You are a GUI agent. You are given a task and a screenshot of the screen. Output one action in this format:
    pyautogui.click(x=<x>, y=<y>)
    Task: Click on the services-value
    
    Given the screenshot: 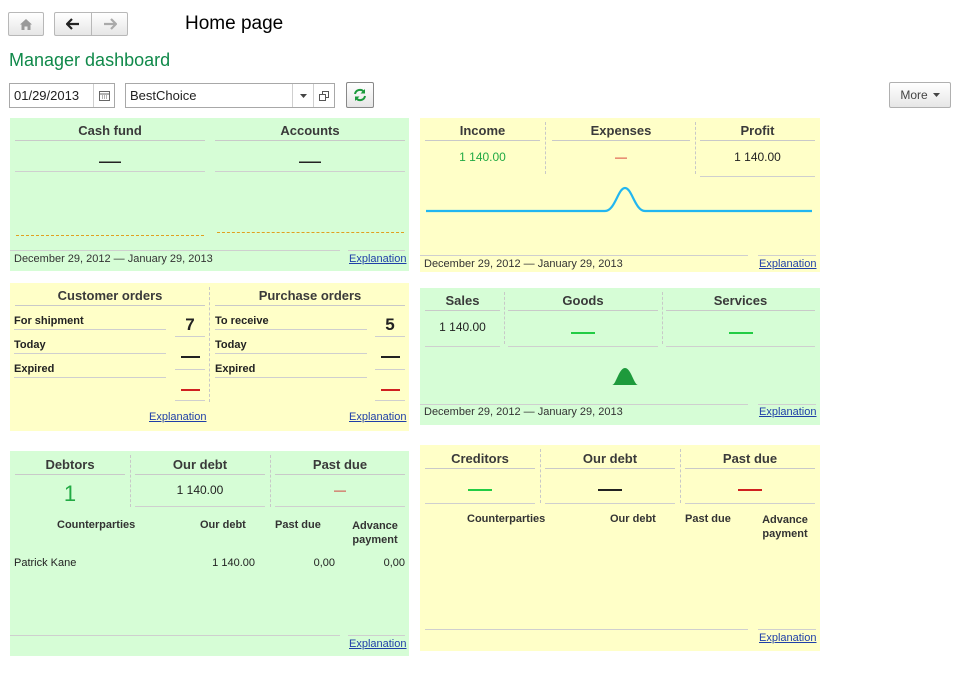 What is the action you would take?
    pyautogui.click(x=741, y=333)
    